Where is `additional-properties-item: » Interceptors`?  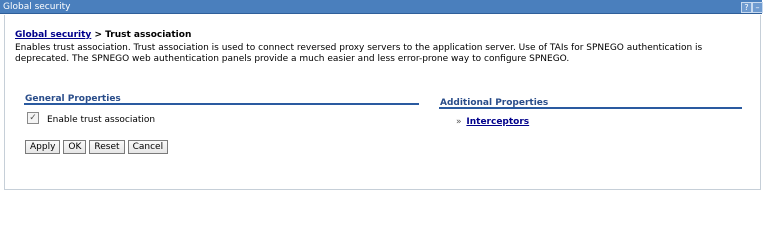 additional-properties-item: » Interceptors is located at coordinates (492, 122).